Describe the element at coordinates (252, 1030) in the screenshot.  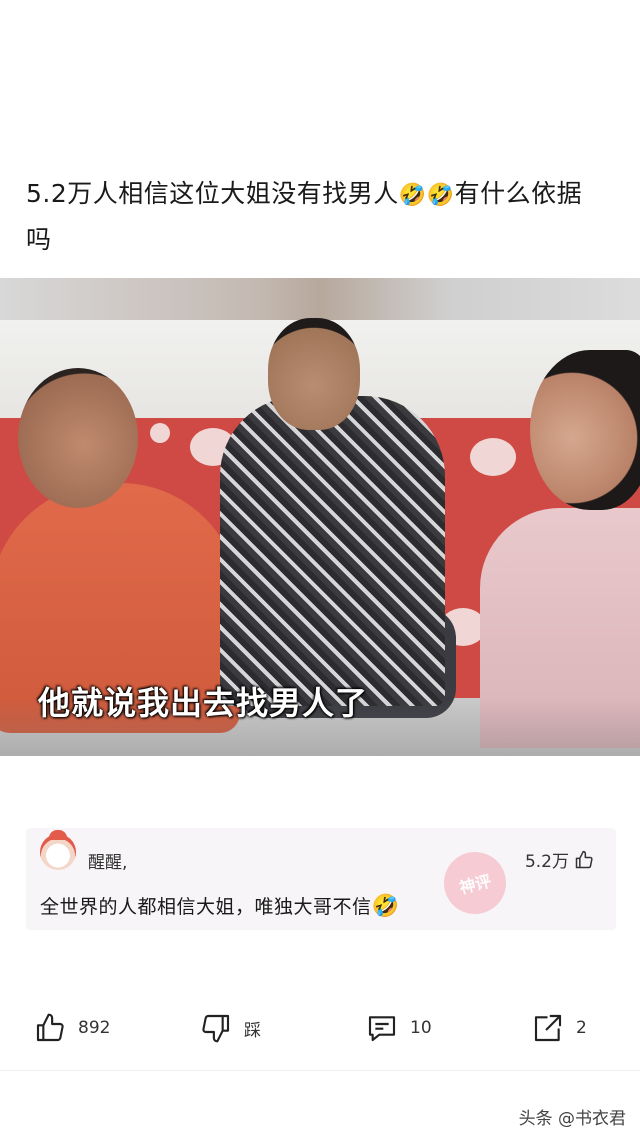
I see `dislike-label: 踩` at that location.